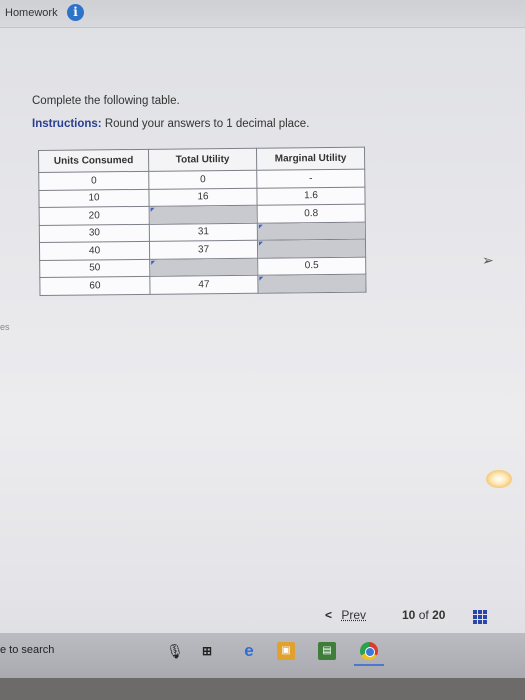 This screenshot has height=700, width=525. I want to click on active-app-indicator, so click(369, 665).